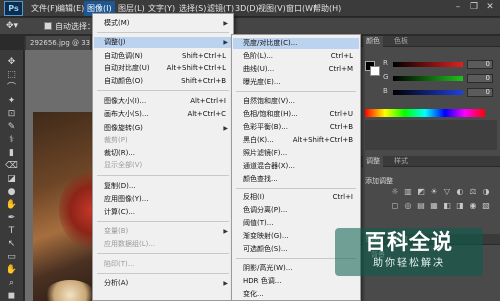 The height and width of the screenshot is (301, 500). I want to click on watermark-subtitle: 助你轻松解决, so click(409, 263).